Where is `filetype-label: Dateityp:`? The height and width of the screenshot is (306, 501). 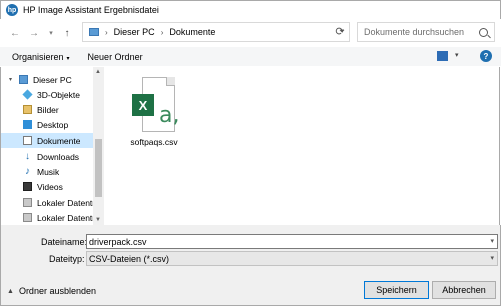
filetype-label: Dateityp: is located at coordinates (67, 259).